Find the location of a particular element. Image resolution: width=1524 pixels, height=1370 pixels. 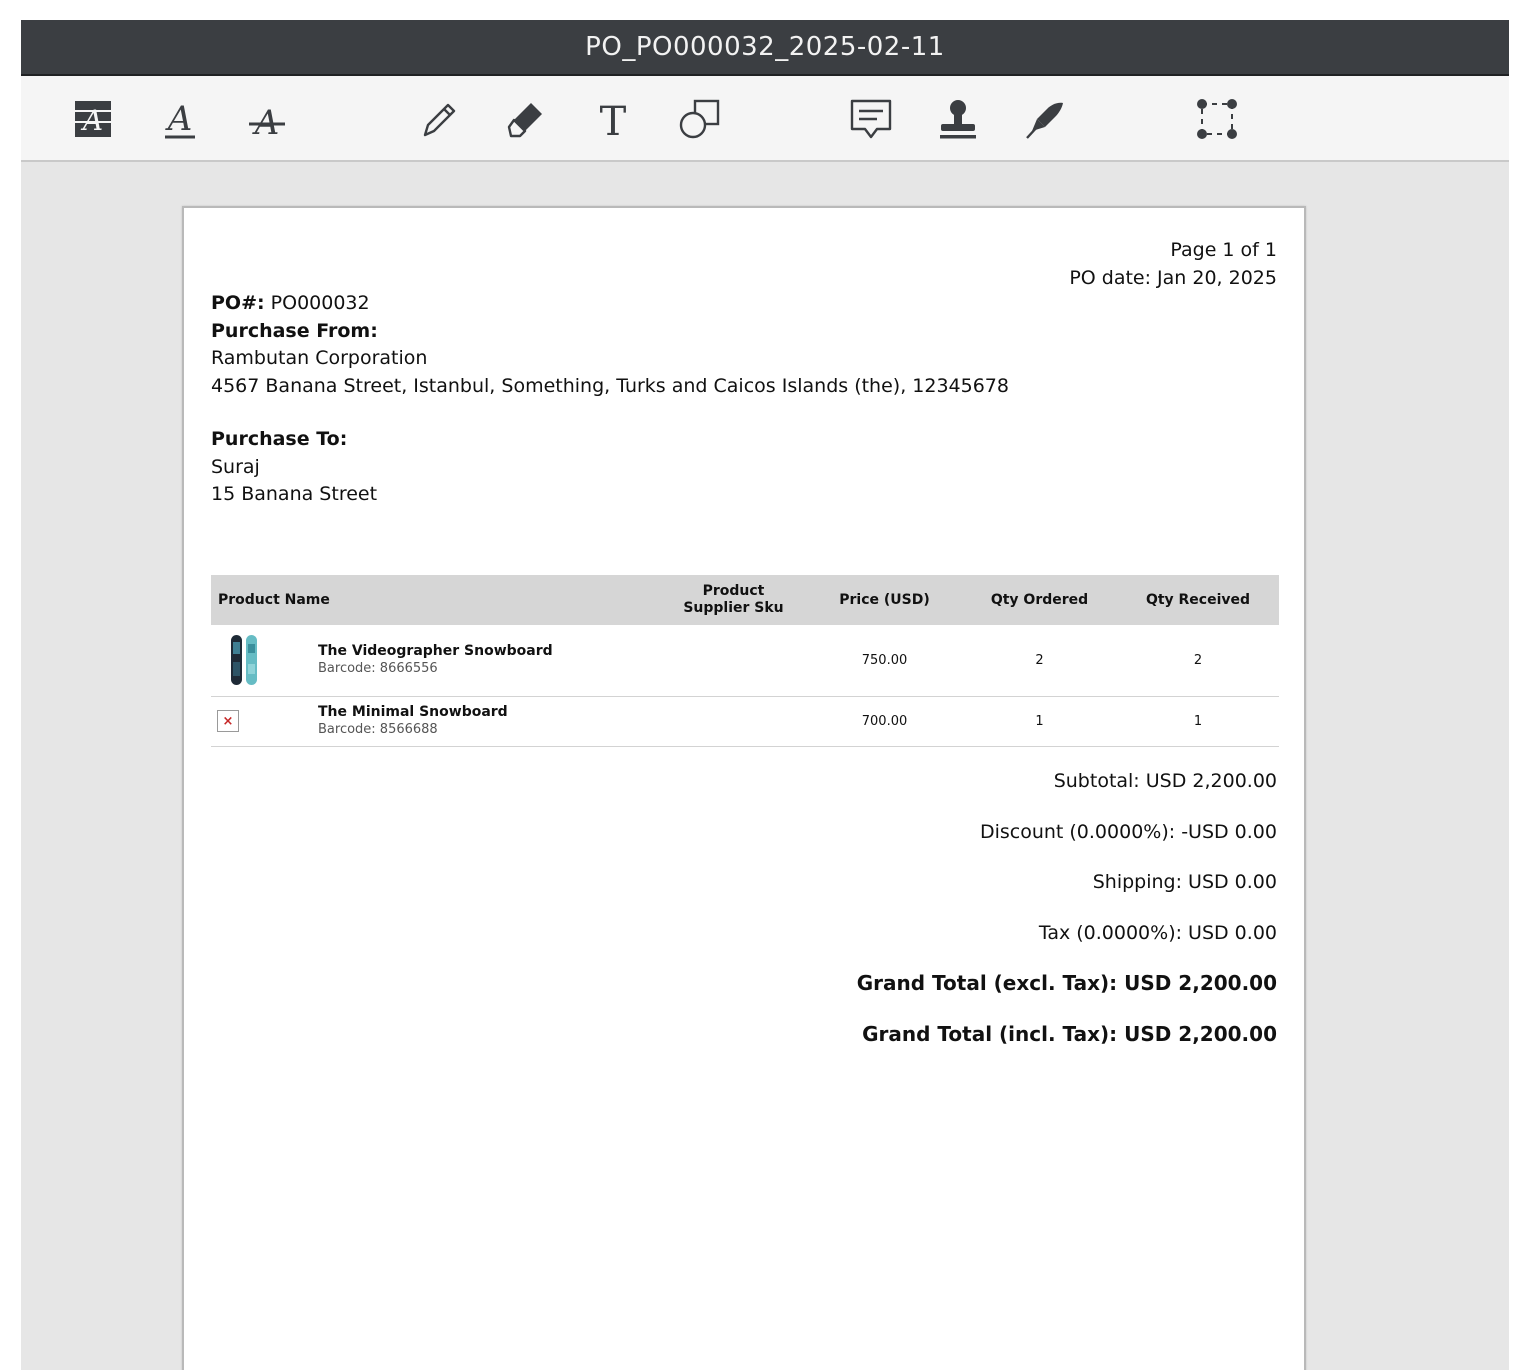

col-qty-ordered: Qty Ordered is located at coordinates (1039, 600).